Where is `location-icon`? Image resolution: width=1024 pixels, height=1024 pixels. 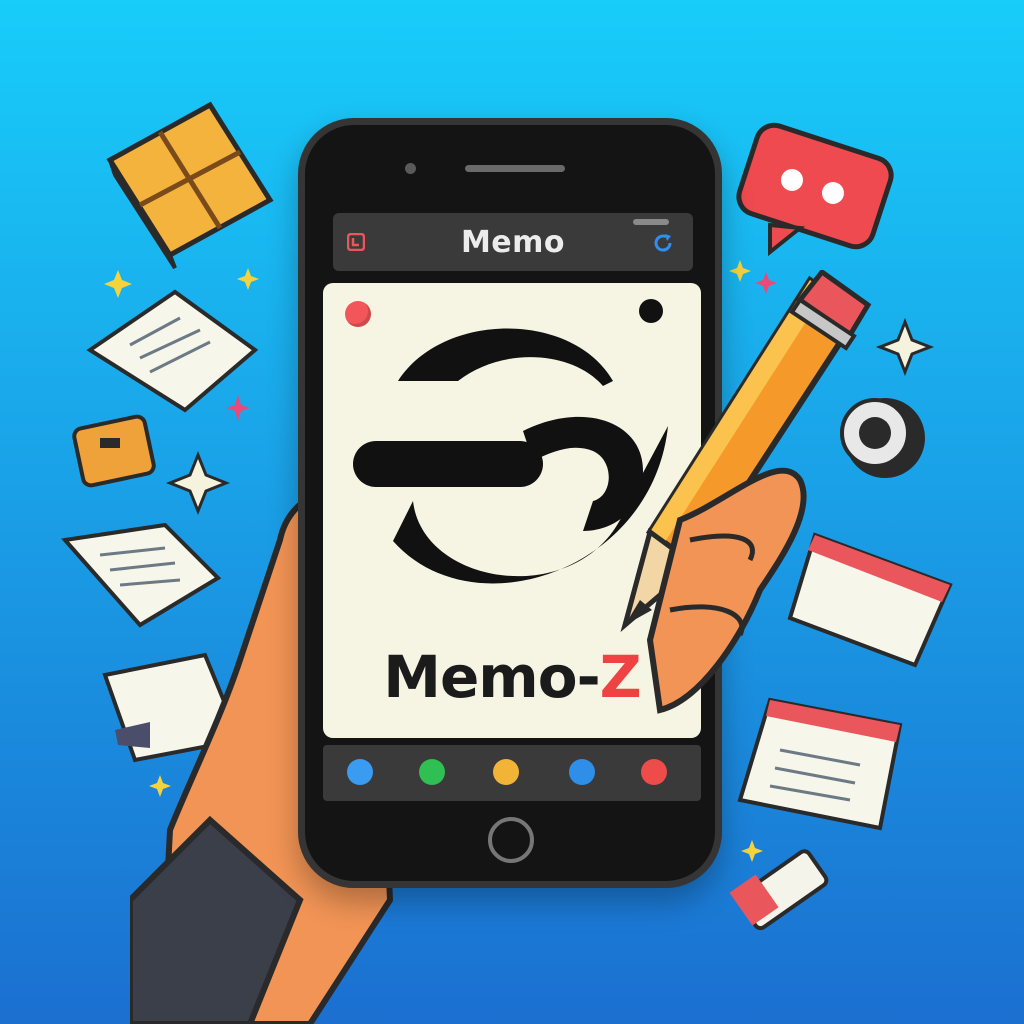
location-icon is located at coordinates (360, 772).